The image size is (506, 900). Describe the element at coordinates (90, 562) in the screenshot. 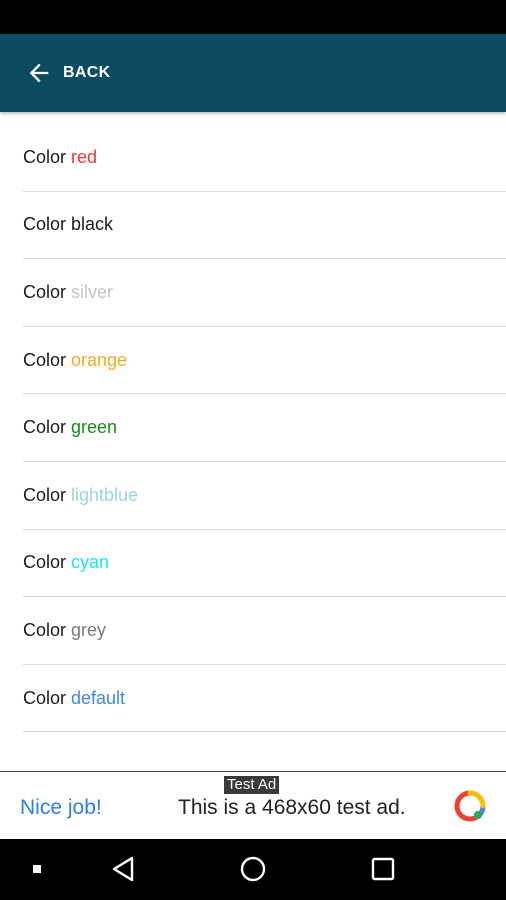

I see `color-name: cyan` at that location.